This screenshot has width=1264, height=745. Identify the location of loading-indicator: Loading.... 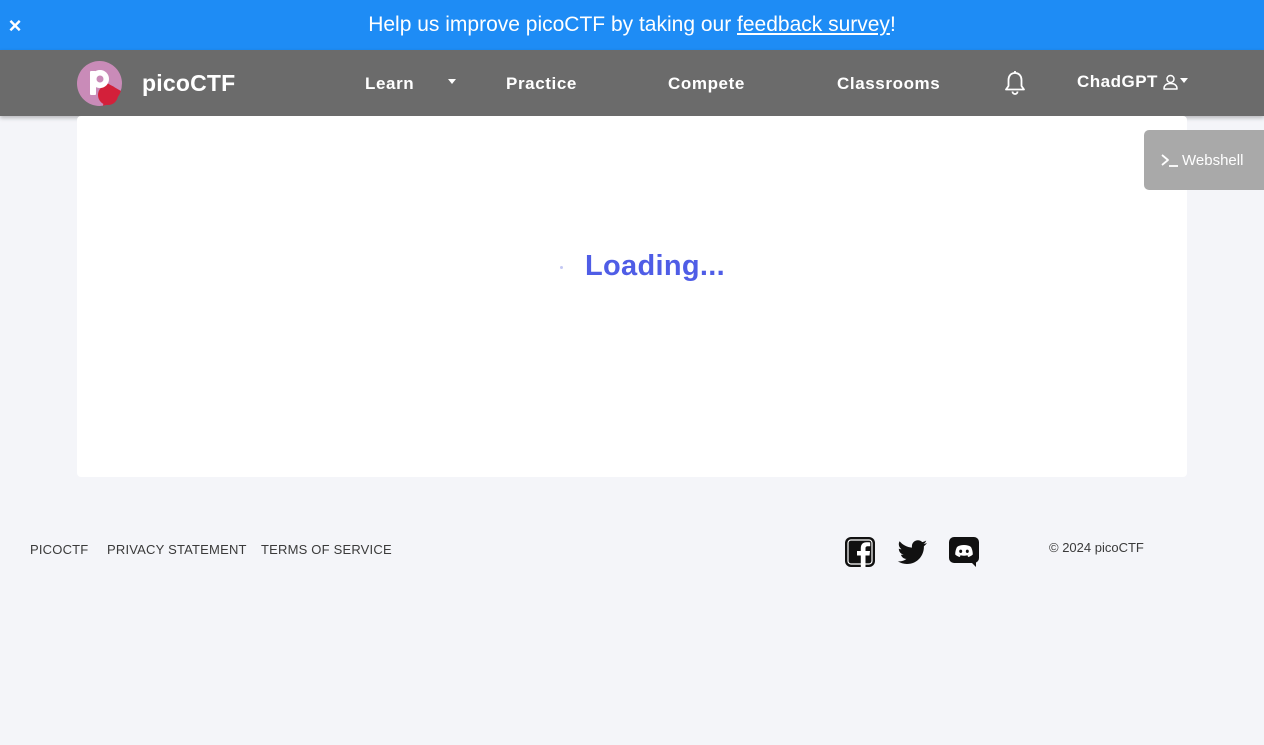
(642, 266).